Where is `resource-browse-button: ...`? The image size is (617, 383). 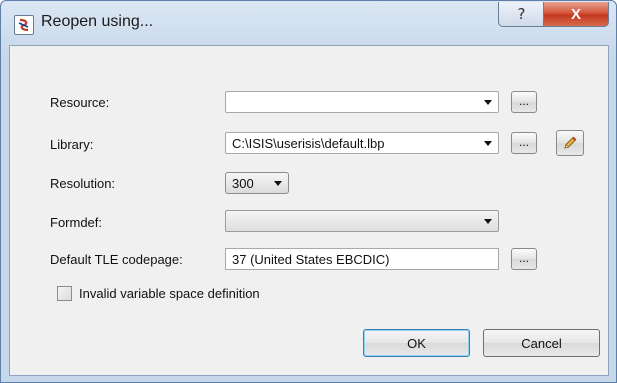 resource-browse-button: ... is located at coordinates (524, 102).